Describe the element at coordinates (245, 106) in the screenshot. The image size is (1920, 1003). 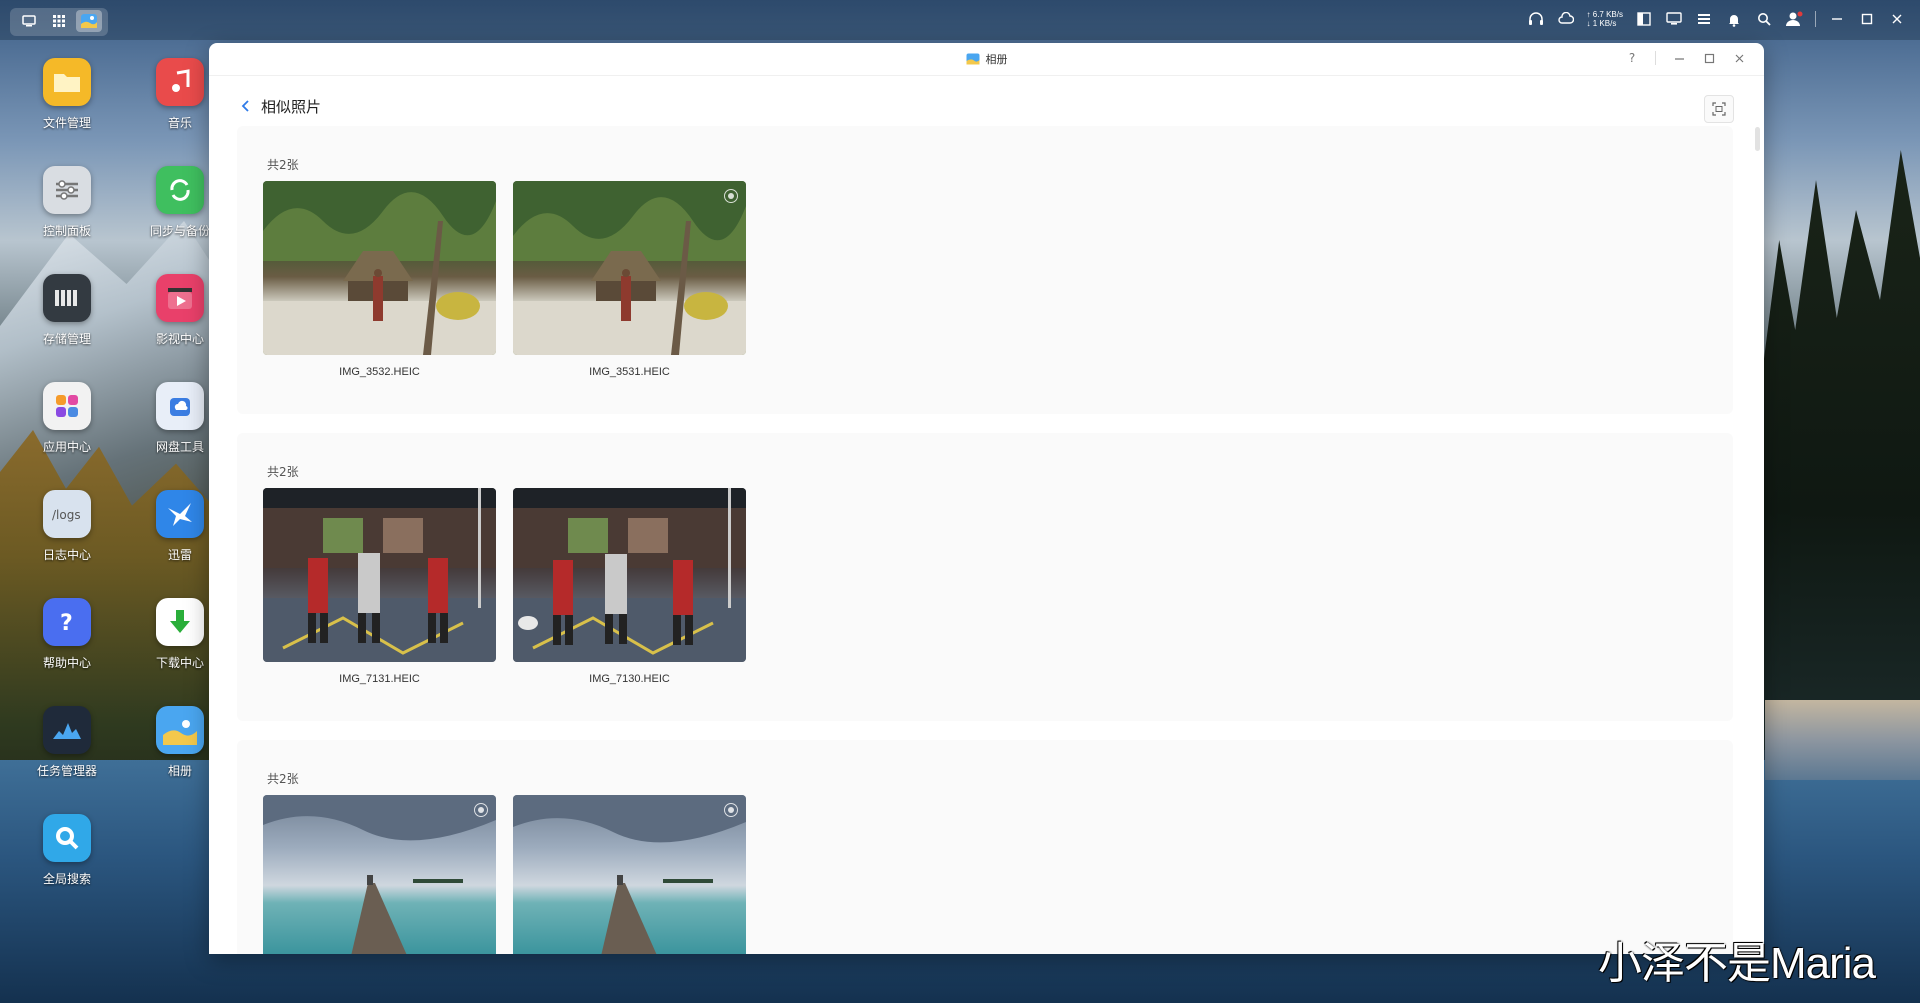
I see `back-arrow-icon` at that location.